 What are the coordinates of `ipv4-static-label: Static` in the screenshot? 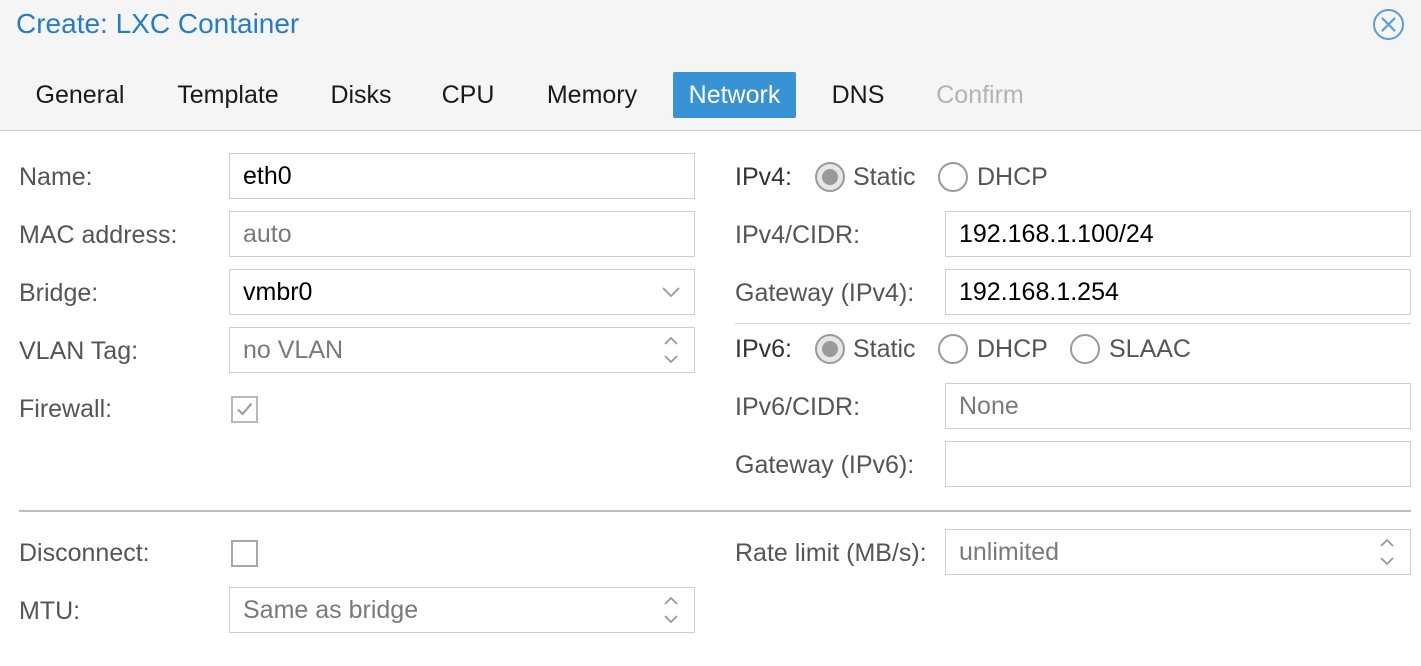 It's located at (884, 177).